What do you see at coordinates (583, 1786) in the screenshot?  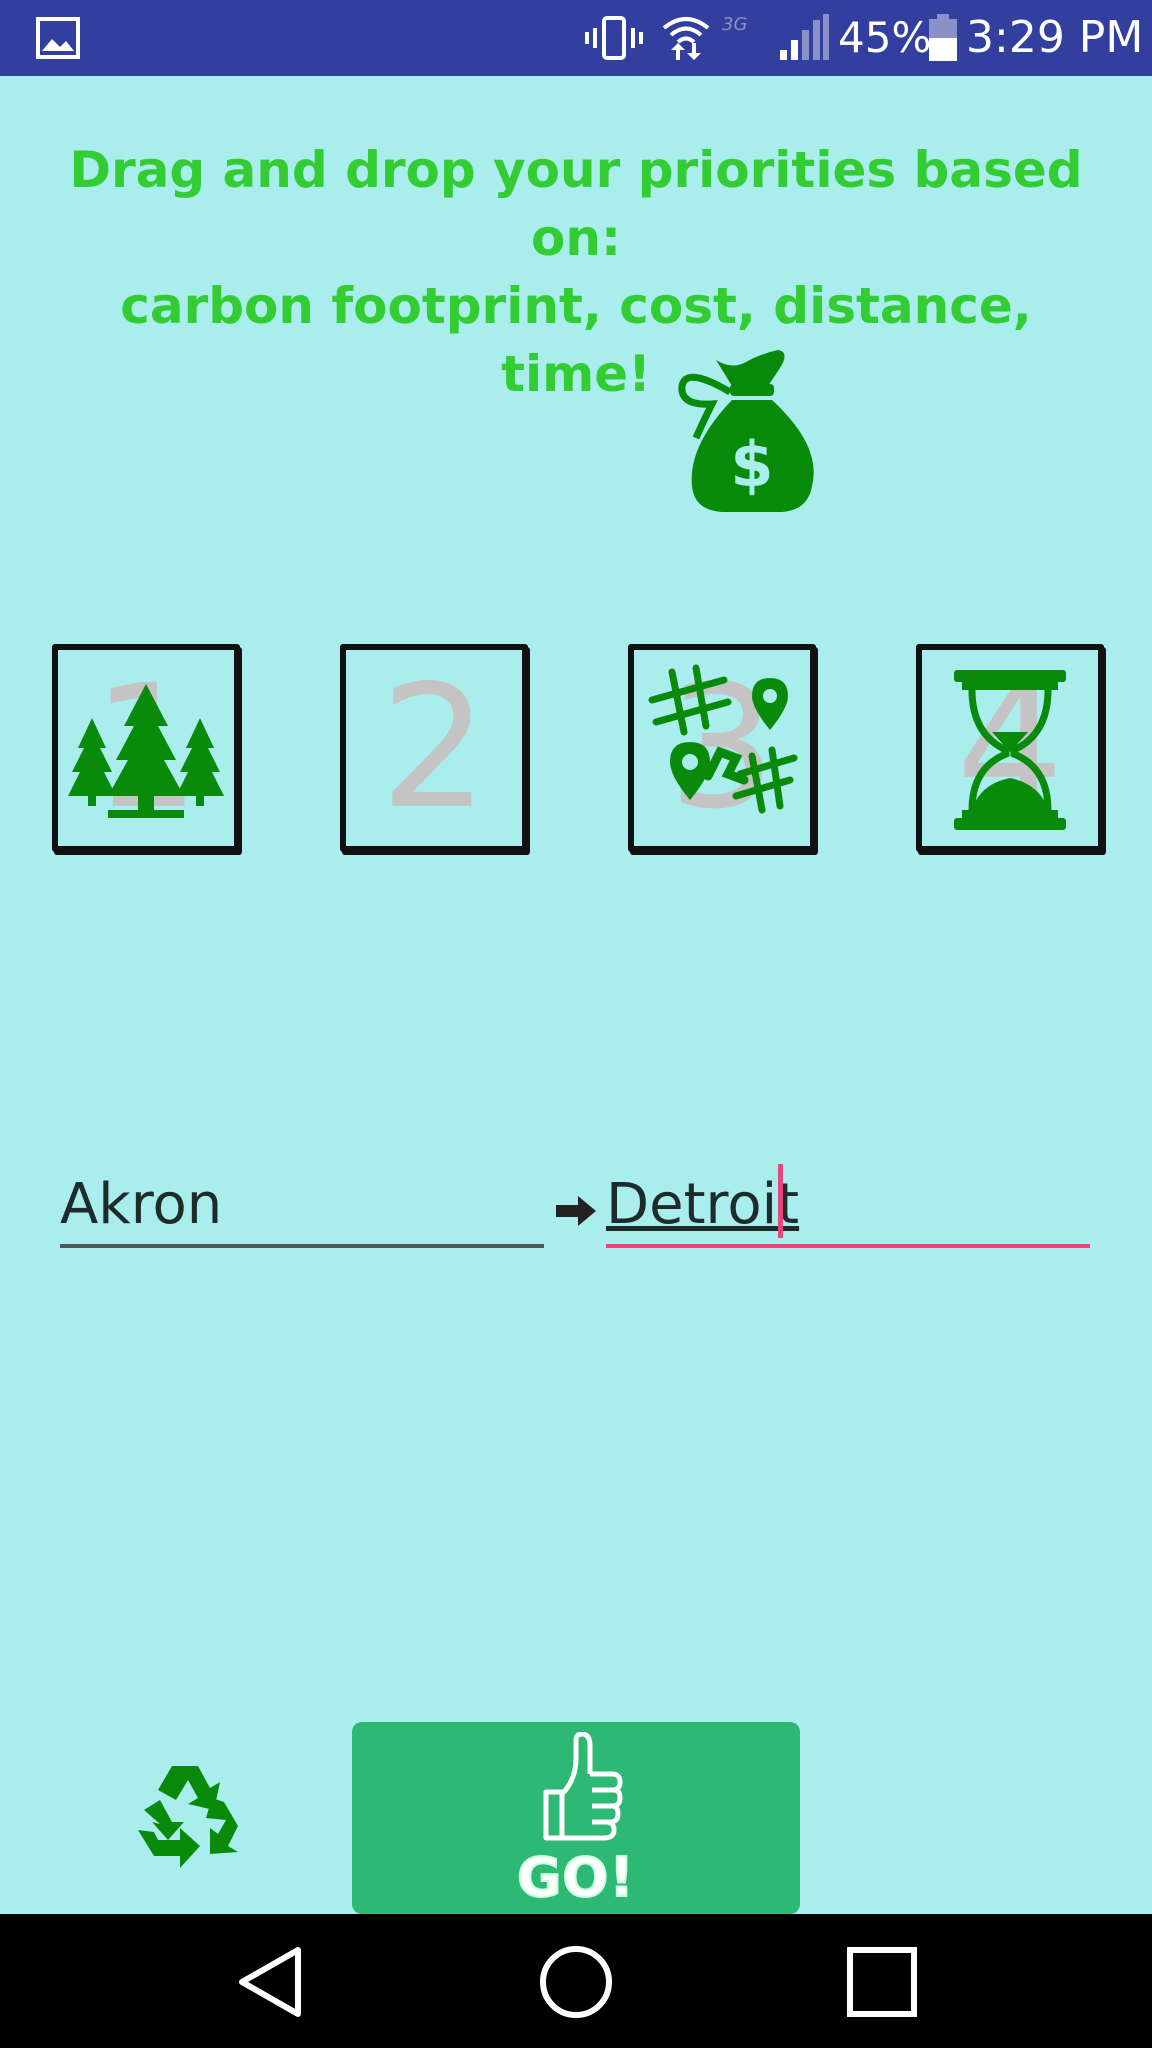 I see `thumbs-up-icon` at bounding box center [583, 1786].